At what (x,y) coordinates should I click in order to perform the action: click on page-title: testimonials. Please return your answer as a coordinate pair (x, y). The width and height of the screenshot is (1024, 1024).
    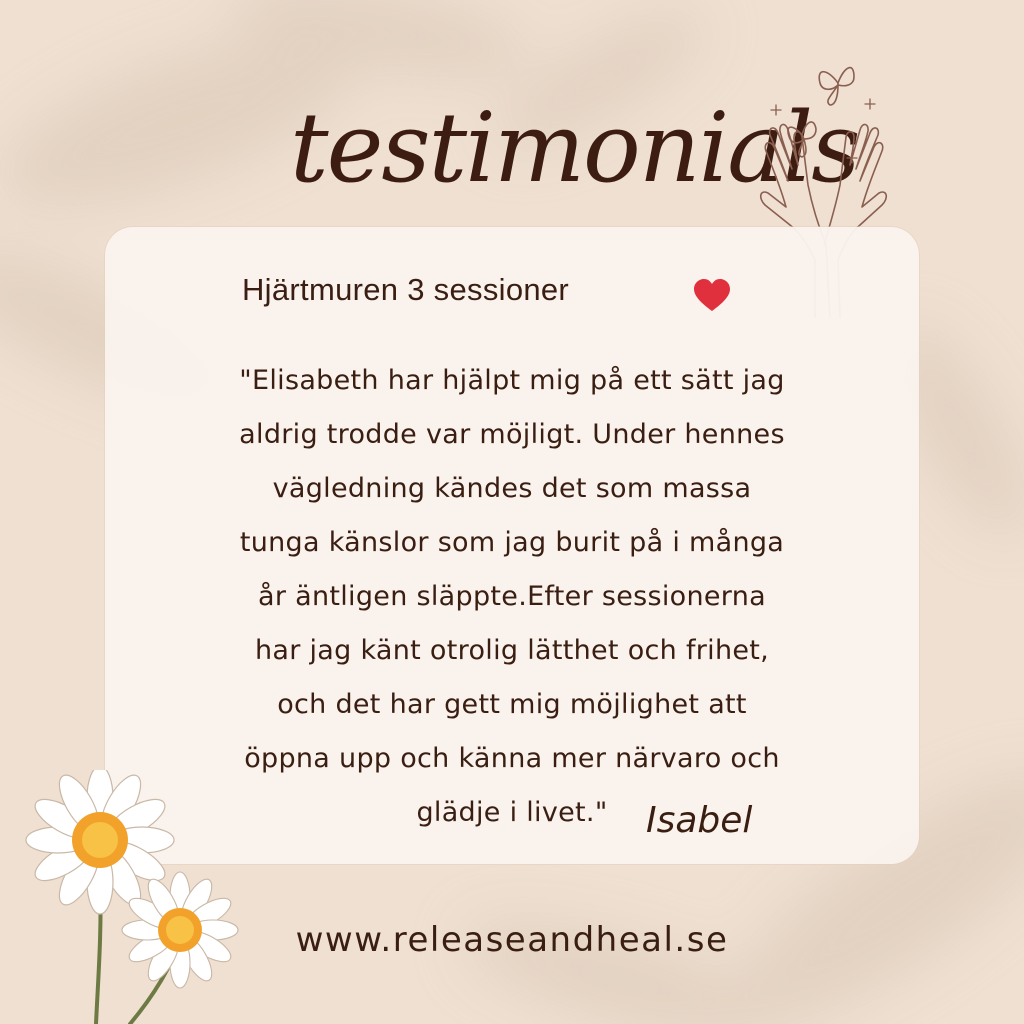
    Looking at the image, I should click on (575, 148).